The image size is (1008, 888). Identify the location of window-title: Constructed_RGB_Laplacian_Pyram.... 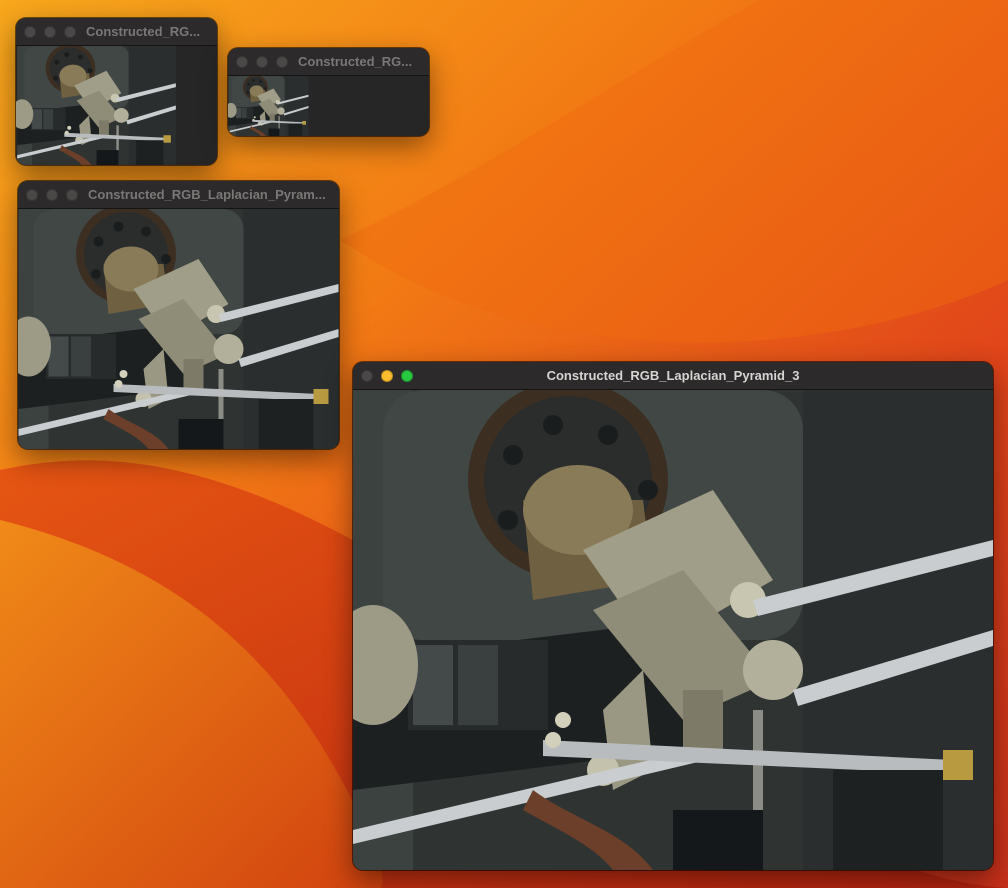
(207, 194).